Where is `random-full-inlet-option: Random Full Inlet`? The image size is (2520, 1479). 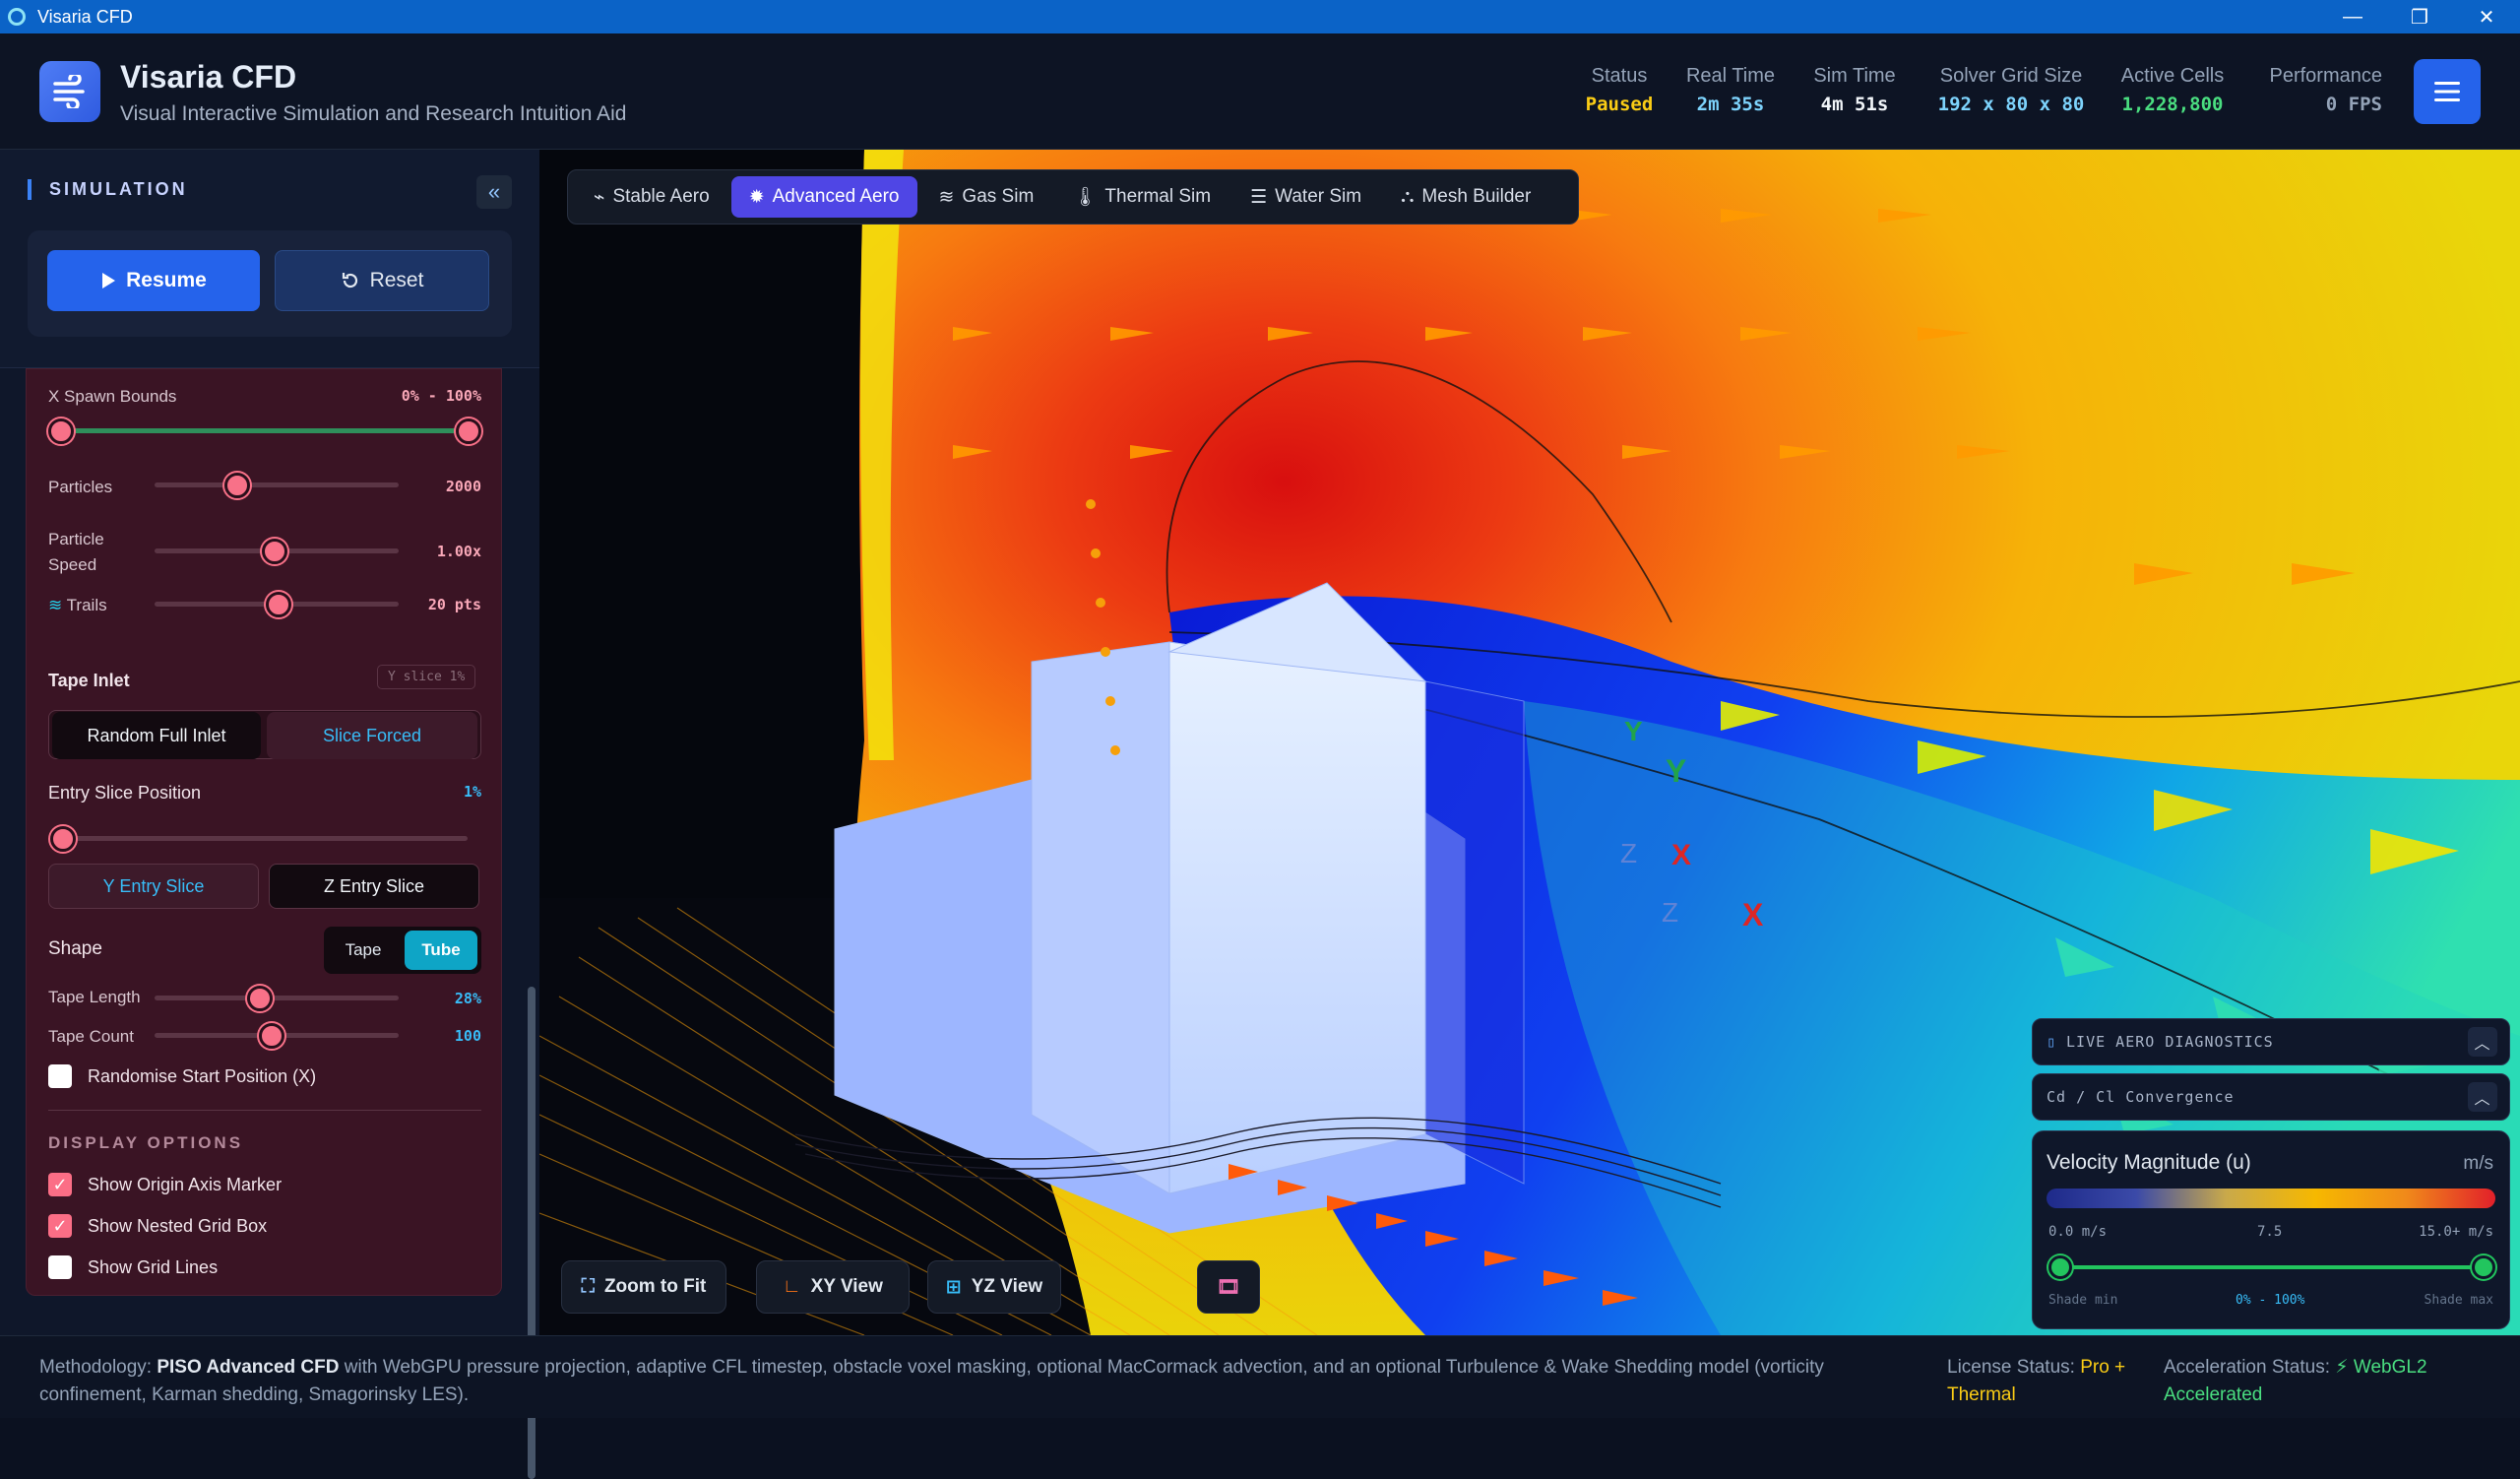
random-full-inlet-option: Random Full Inlet is located at coordinates (156, 735).